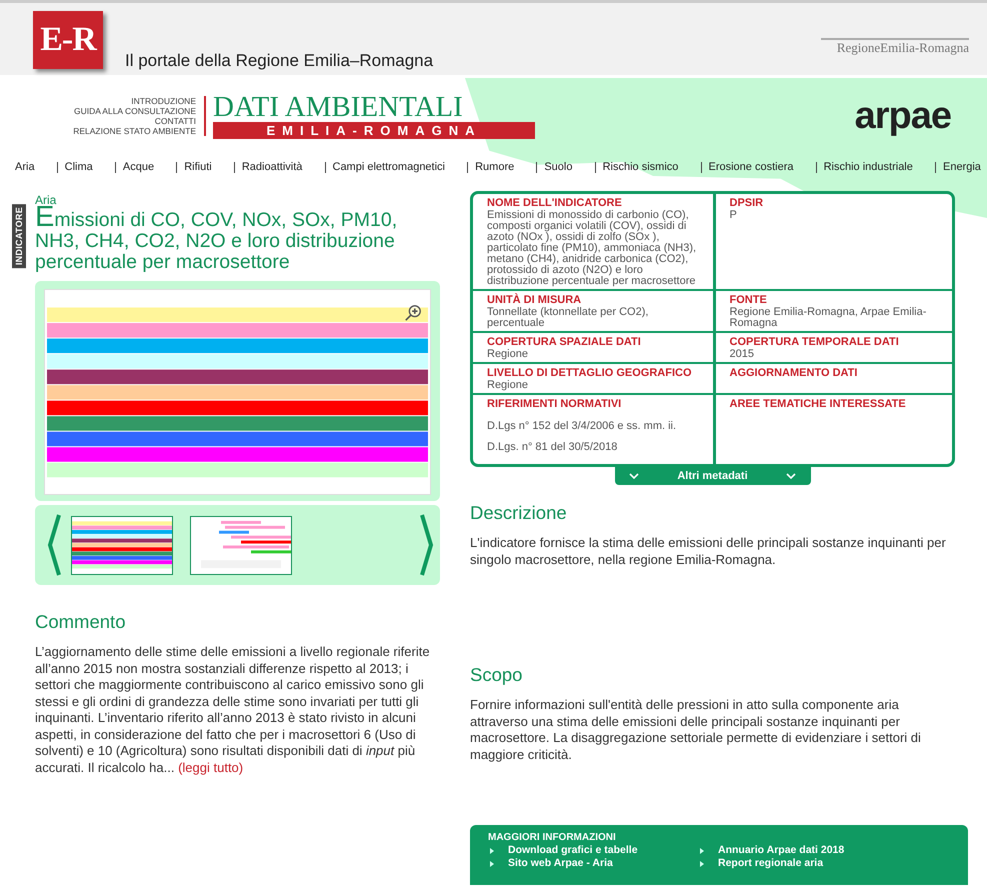 The image size is (987, 893). I want to click on site-link: RELAZIONE STATO AMBIENTE, so click(134, 131).